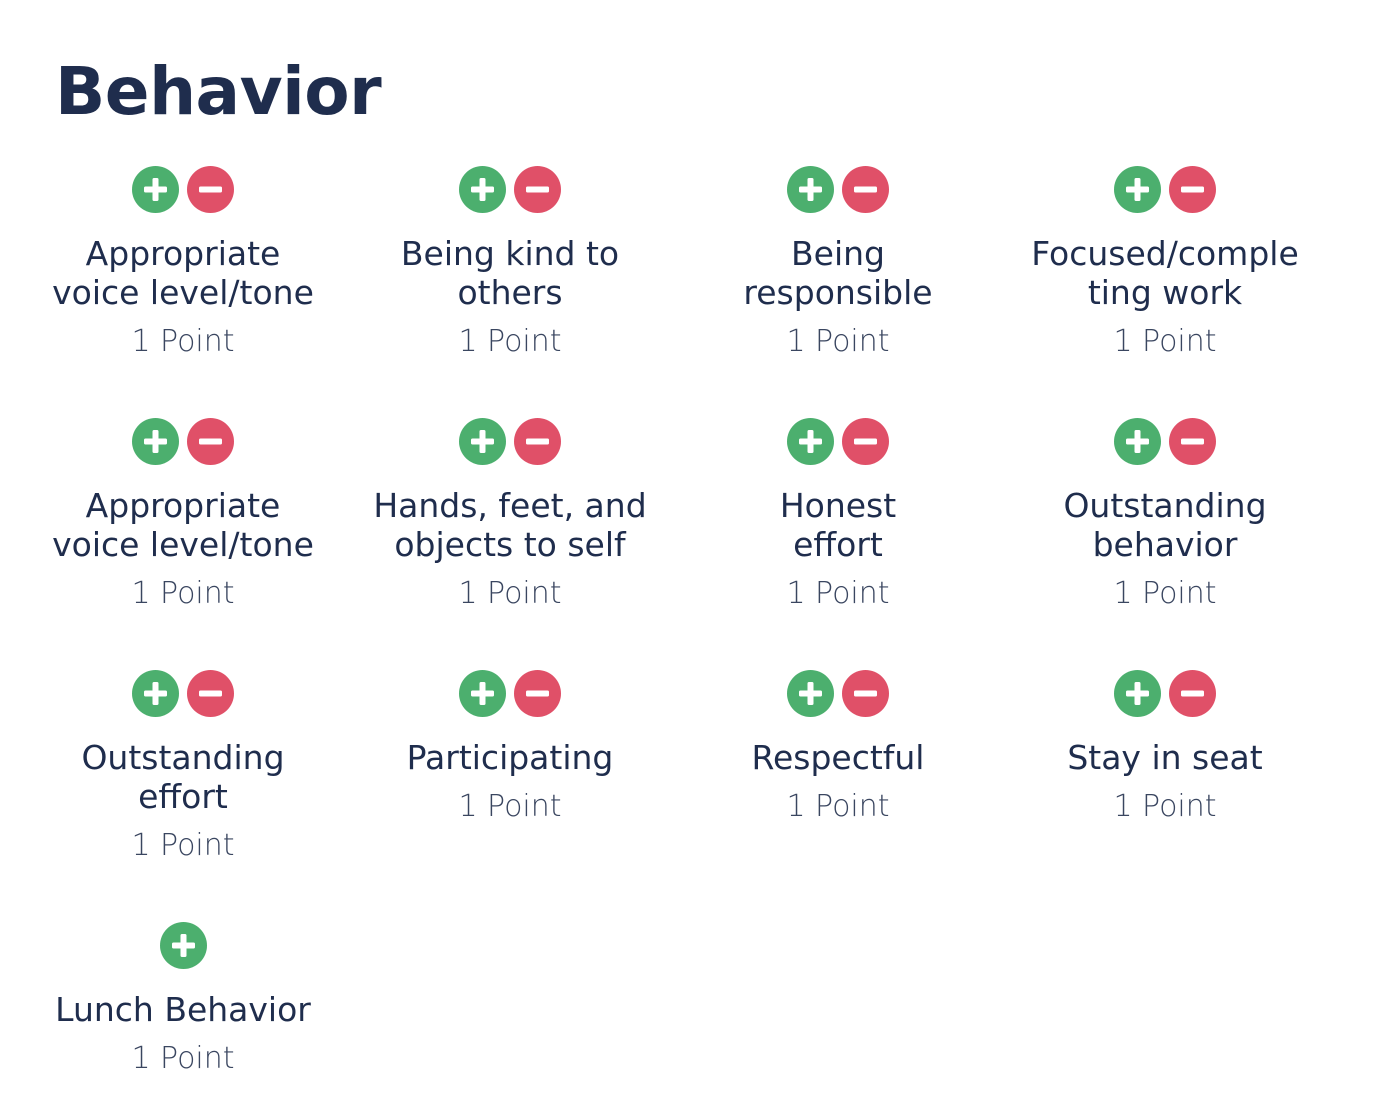 This screenshot has height=1110, width=1400. Describe the element at coordinates (218, 91) in the screenshot. I see `page-title: Behavior` at that location.